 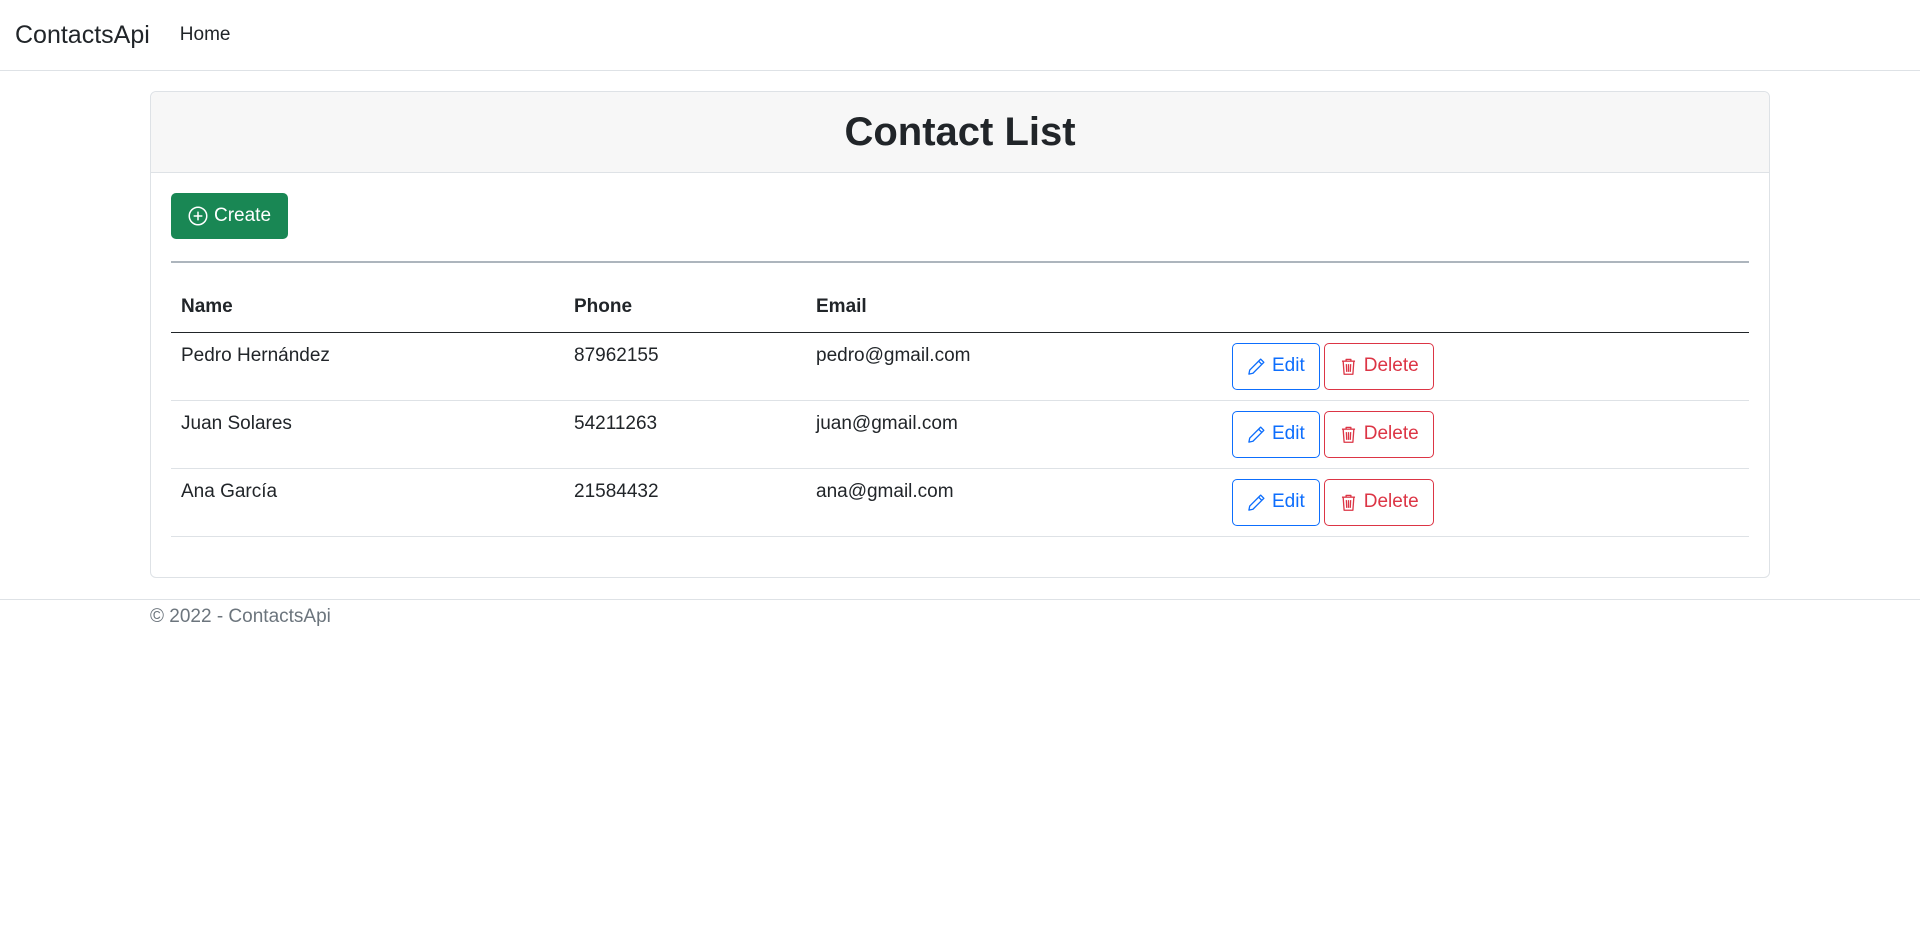 What do you see at coordinates (367, 308) in the screenshot?
I see `column-header-name: Name` at bounding box center [367, 308].